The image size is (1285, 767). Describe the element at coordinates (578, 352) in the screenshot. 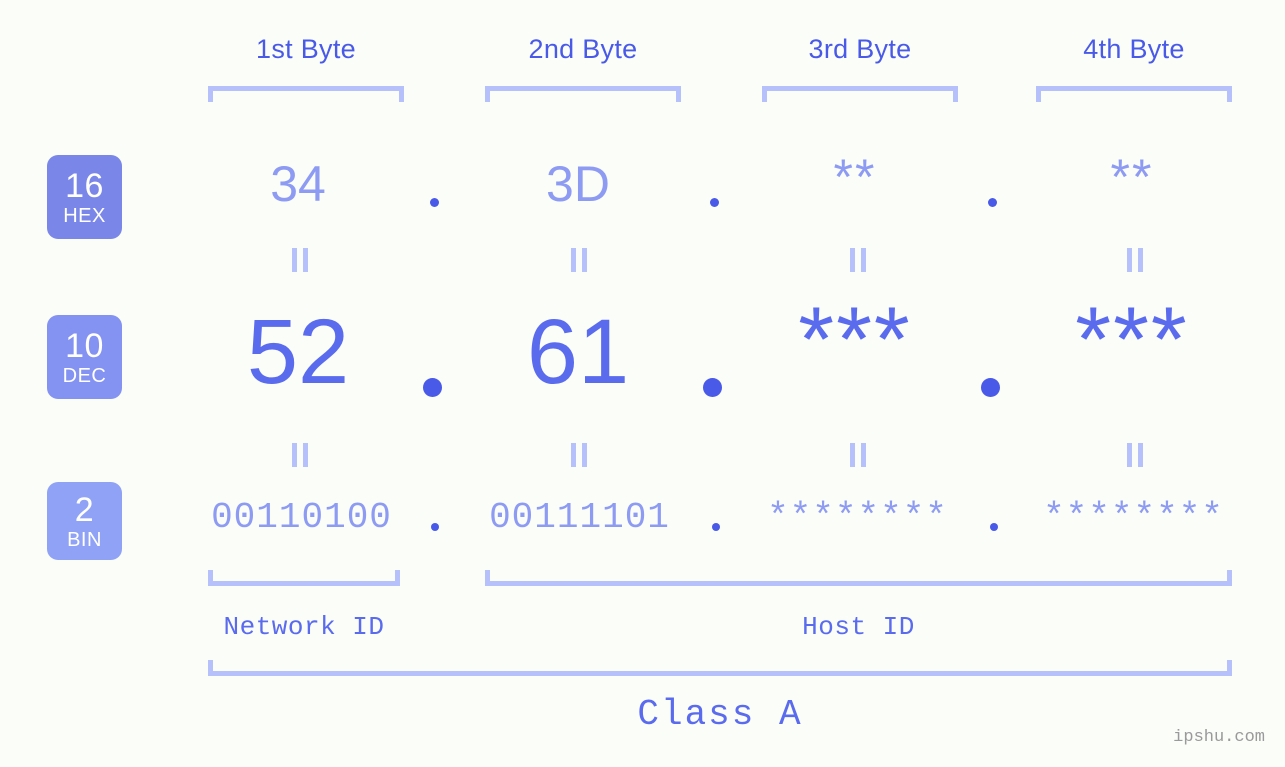

I see `dec-byte-2: 61` at that location.